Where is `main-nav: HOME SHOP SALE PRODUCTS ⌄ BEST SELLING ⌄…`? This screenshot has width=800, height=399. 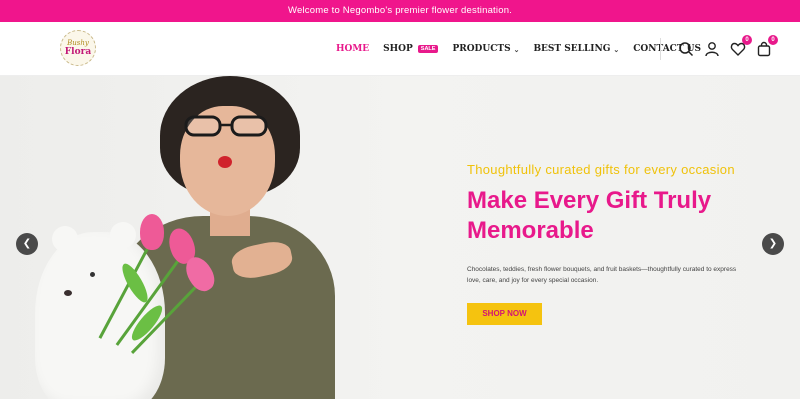 main-nav: HOME SHOP SALE PRODUCTS ⌄ BEST SELLING ⌄… is located at coordinates (518, 49).